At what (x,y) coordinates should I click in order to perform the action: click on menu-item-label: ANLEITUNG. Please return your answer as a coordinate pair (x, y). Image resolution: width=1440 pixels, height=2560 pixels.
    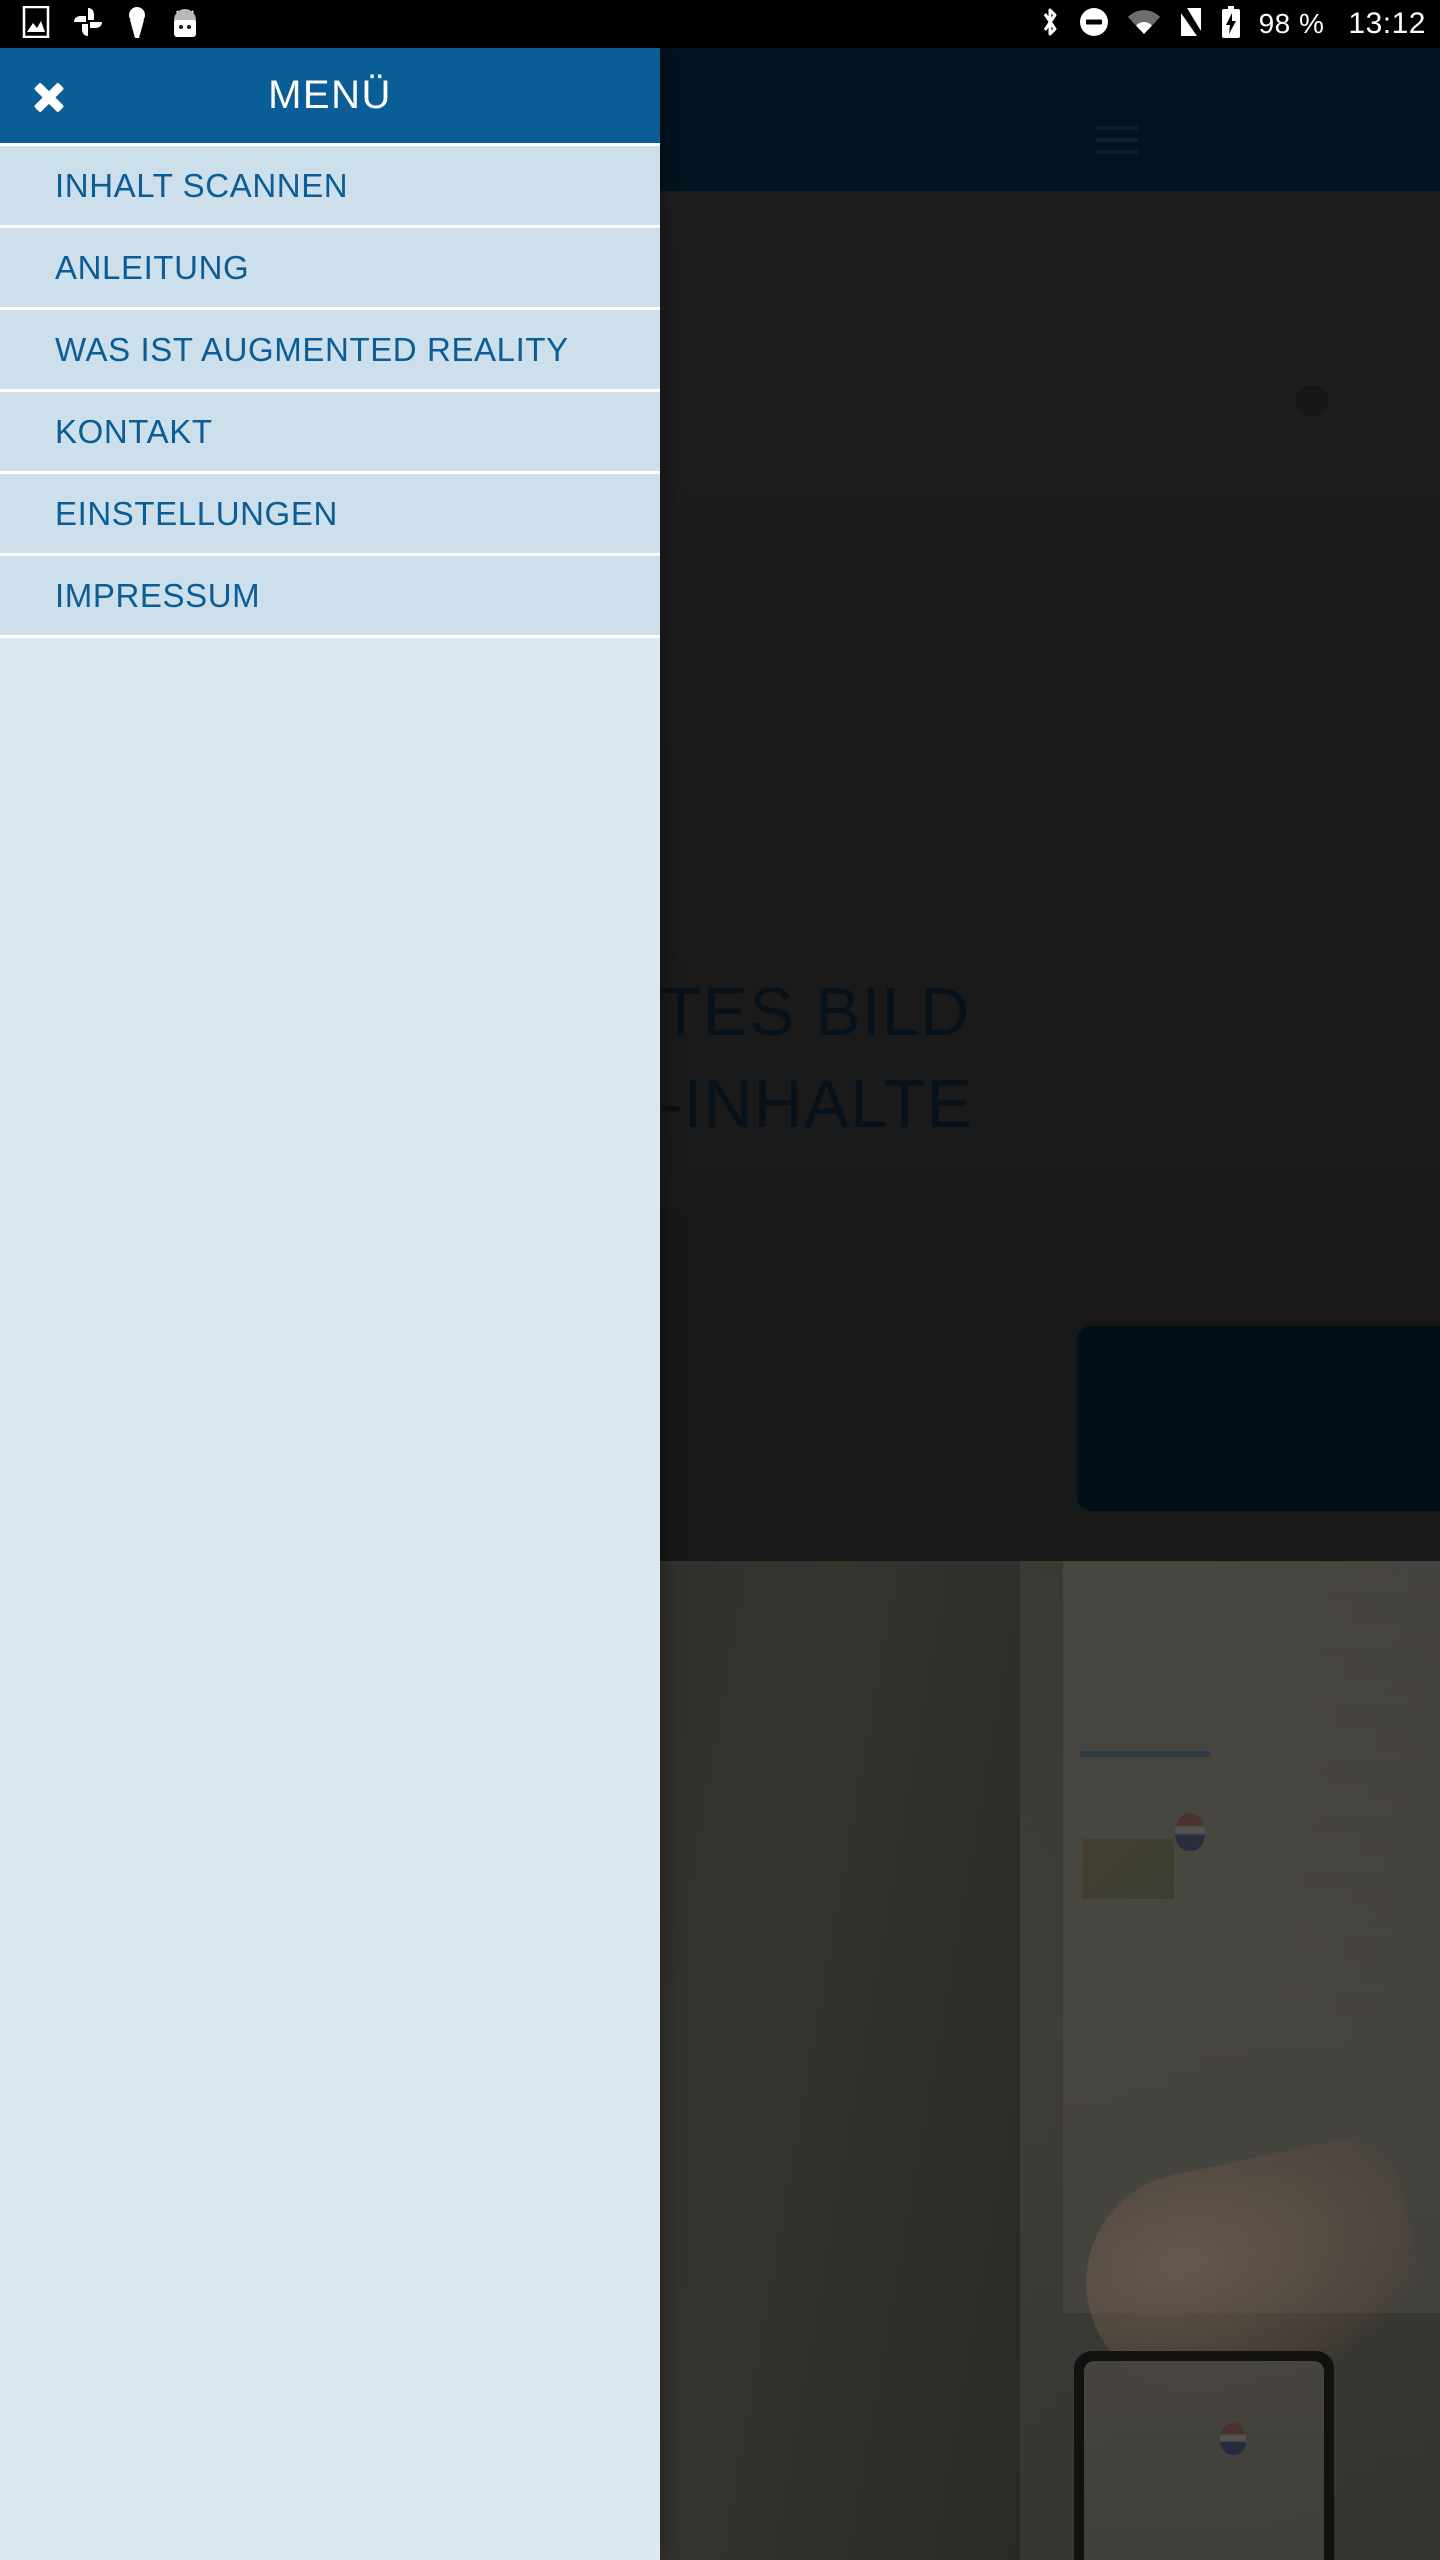
    Looking at the image, I should click on (152, 267).